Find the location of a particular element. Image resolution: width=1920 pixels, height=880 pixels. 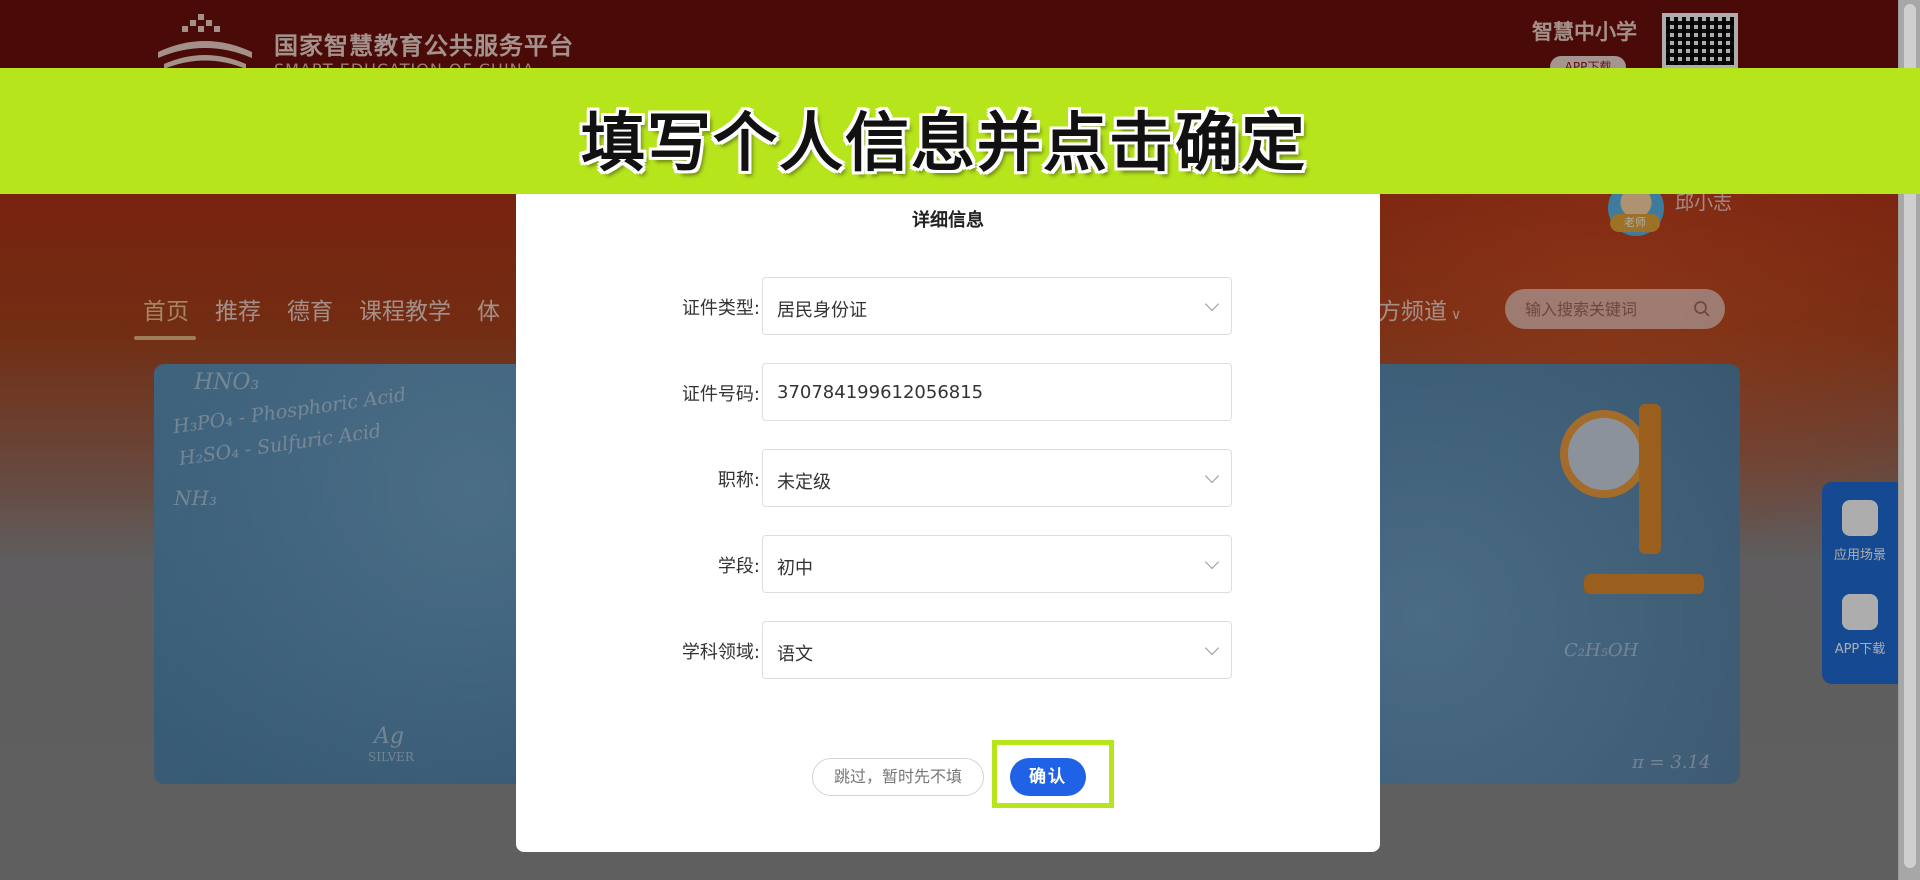

form-row-subject: 学科领域: 语文 is located at coordinates (948, 650).